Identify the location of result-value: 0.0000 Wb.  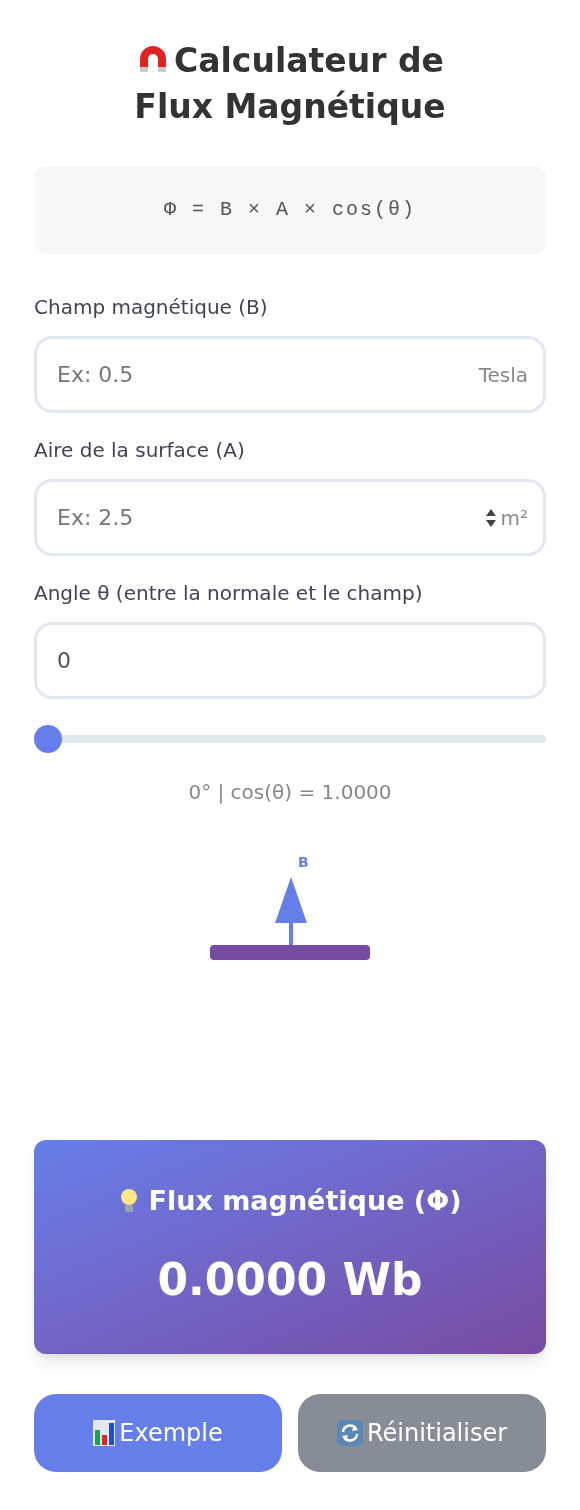
(290, 1280).